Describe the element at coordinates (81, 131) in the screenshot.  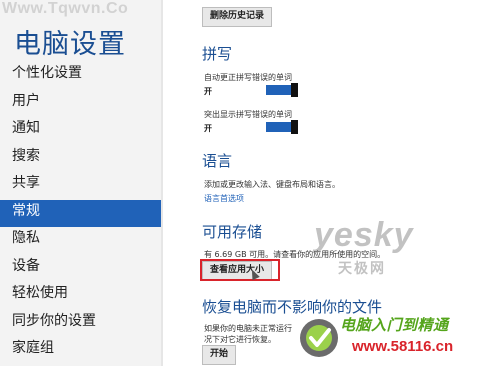
I see `nav-item: 通知` at that location.